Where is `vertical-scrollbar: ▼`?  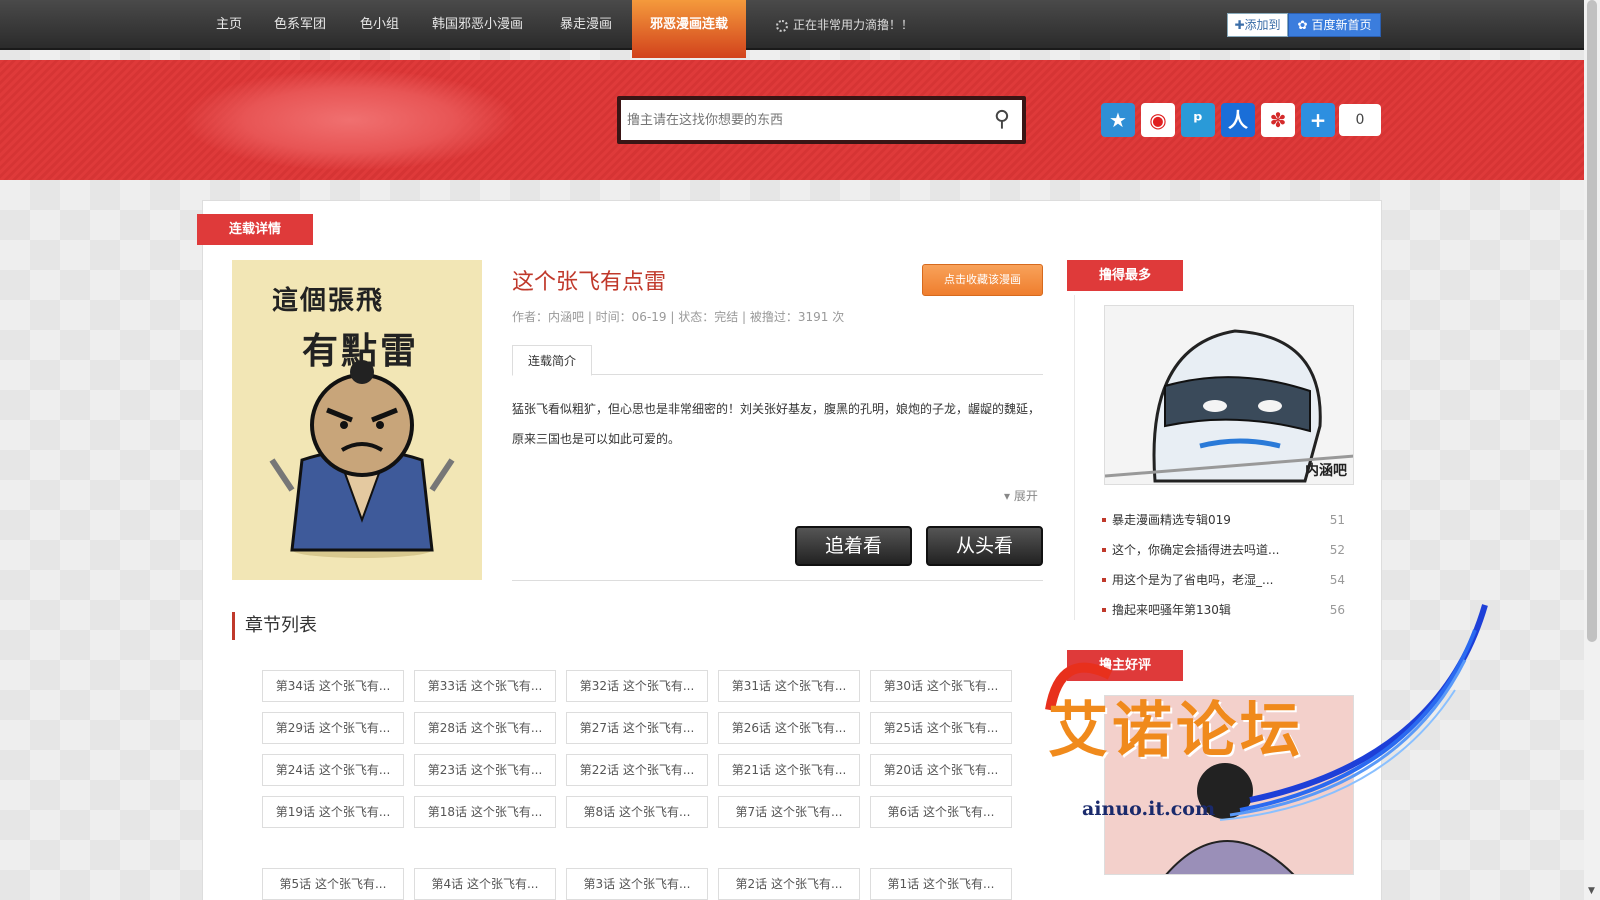
vertical-scrollbar: ▼ is located at coordinates (1592, 450).